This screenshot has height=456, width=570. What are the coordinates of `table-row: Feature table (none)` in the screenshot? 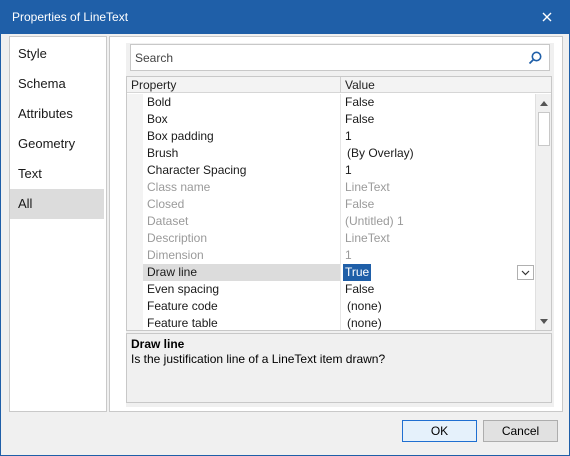 It's located at (331, 322).